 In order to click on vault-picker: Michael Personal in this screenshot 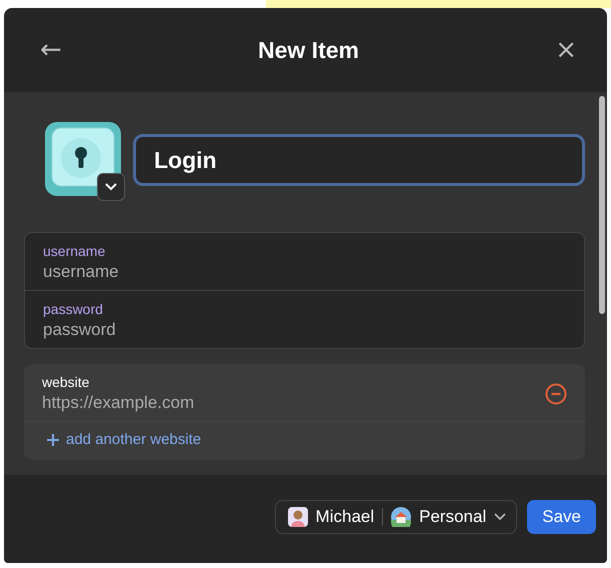, I will do `click(396, 517)`.